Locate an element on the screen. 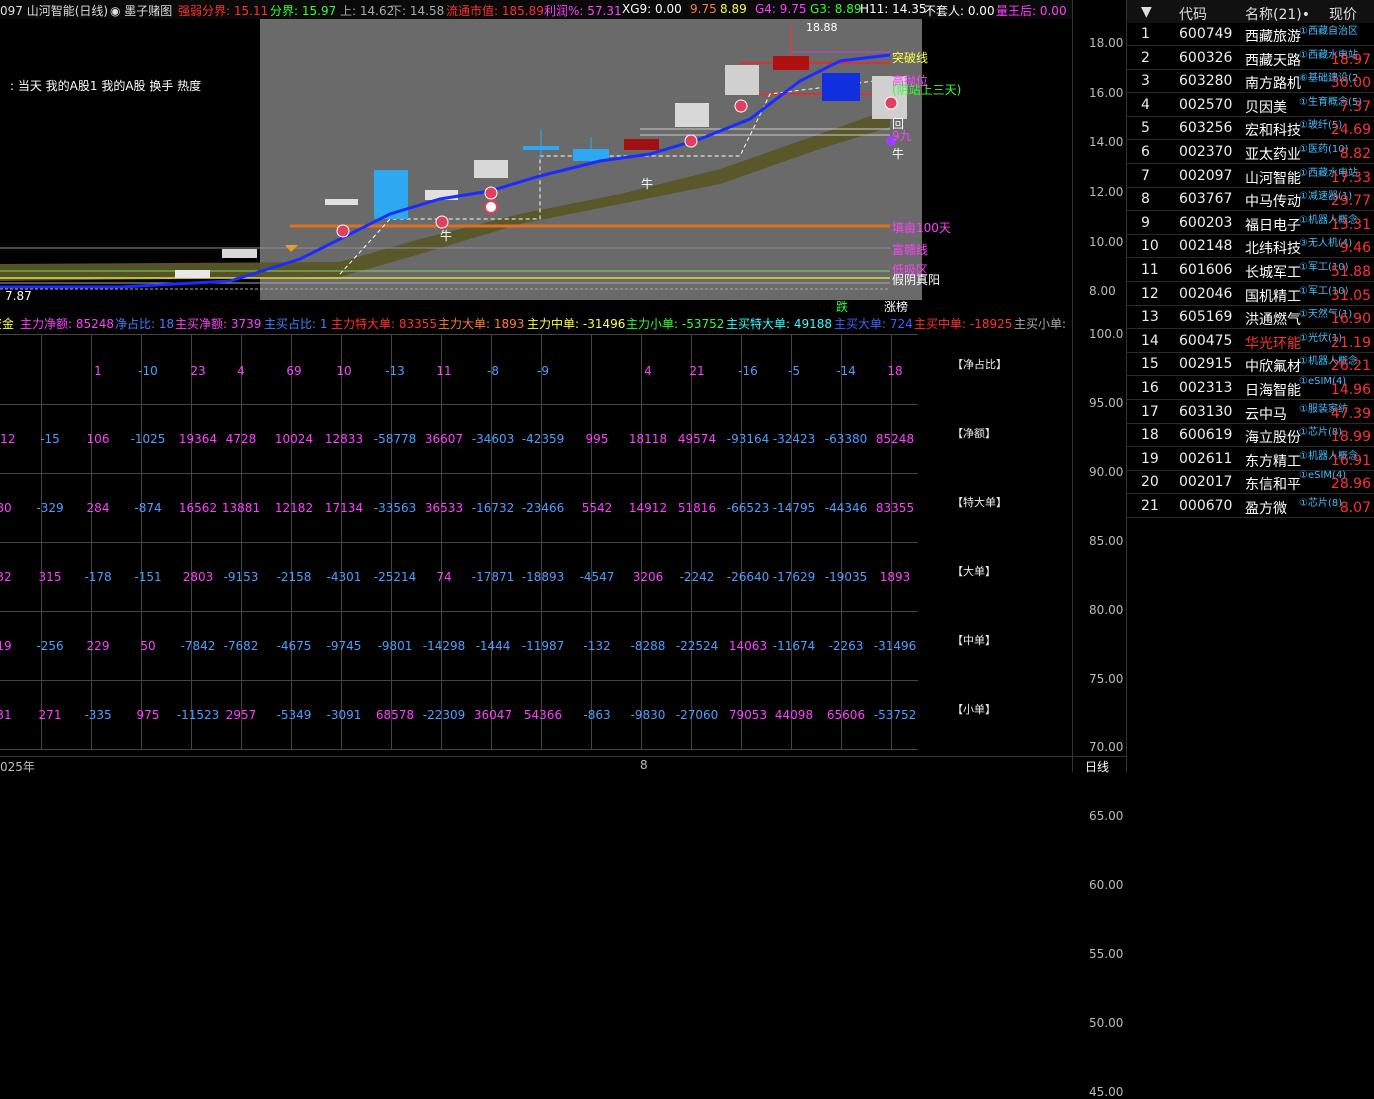  fund-row-label: 【净占比】 is located at coordinates (979, 364).